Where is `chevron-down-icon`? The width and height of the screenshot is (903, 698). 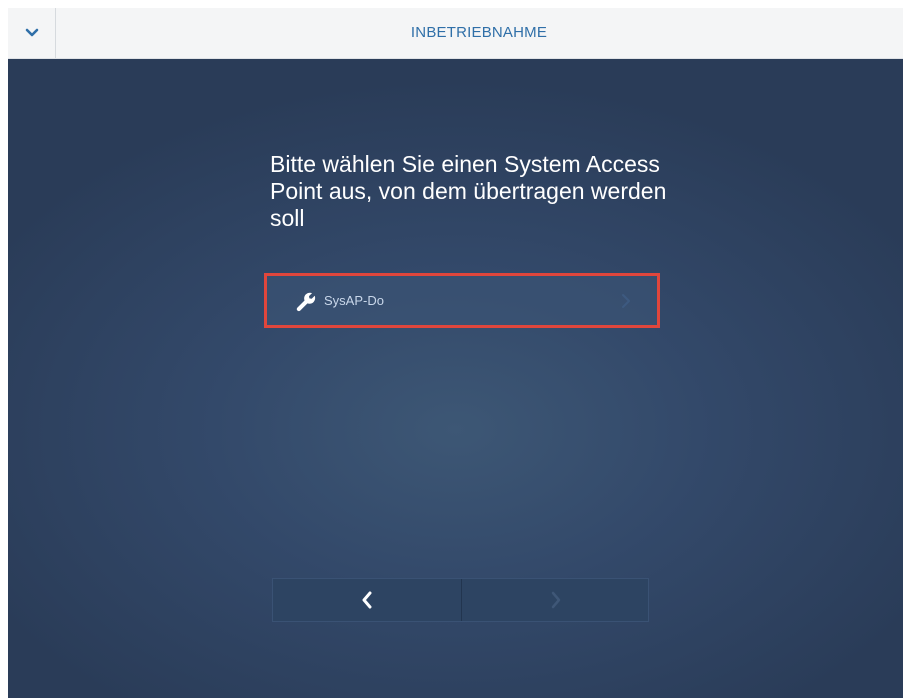
chevron-down-icon is located at coordinates (31, 32).